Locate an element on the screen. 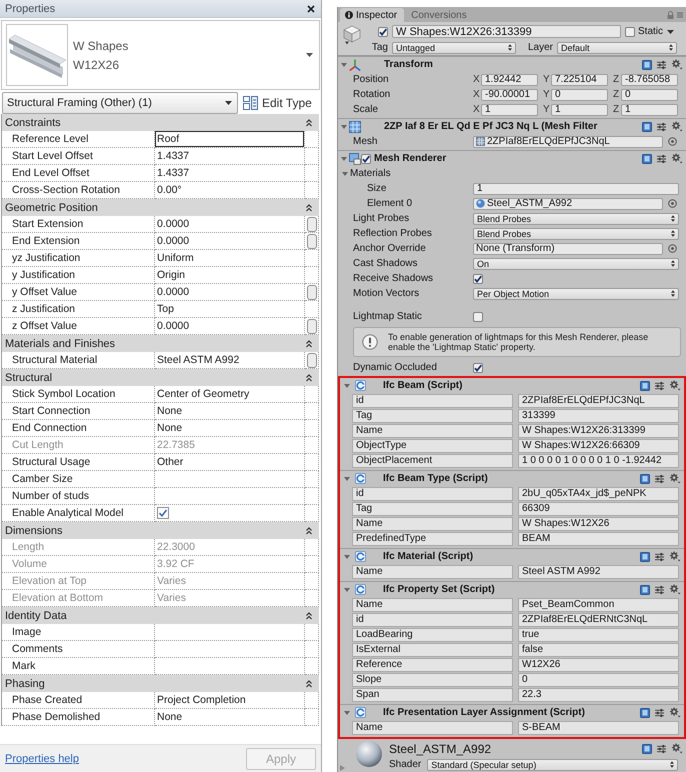  value-field: false is located at coordinates (598, 649).